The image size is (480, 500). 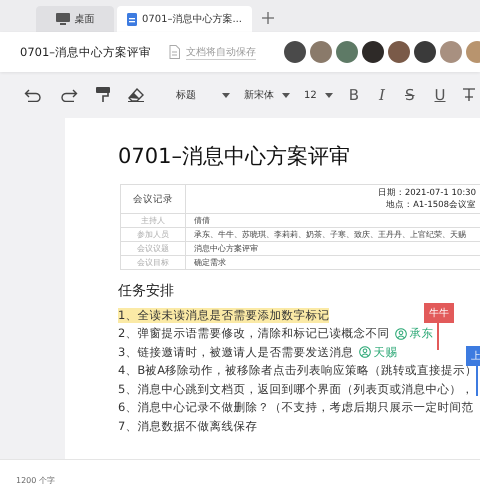 I want to click on task-item: 4、B被A移除动作，被移除者点击列表响应策略（跳转或直接提示）, so click(x=298, y=370).